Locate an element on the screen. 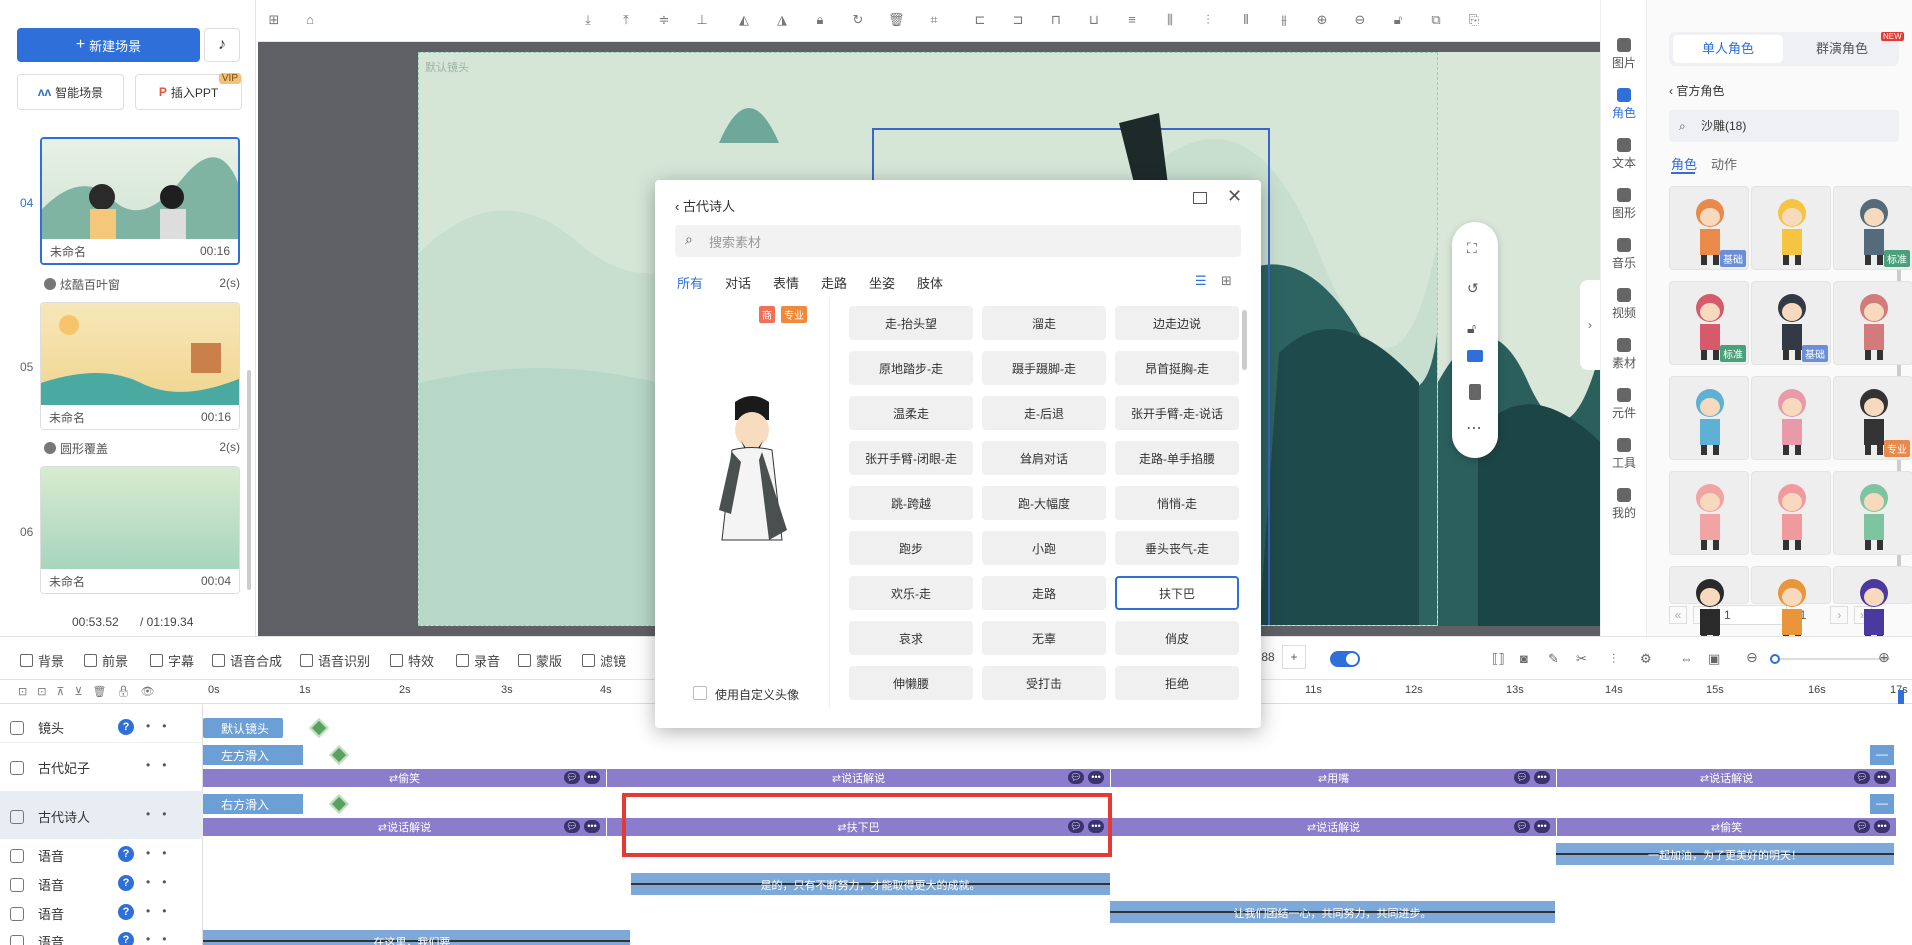 The width and height of the screenshot is (1912, 945). back-official-link: ‹ 官方角色 is located at coordinates (1696, 90).